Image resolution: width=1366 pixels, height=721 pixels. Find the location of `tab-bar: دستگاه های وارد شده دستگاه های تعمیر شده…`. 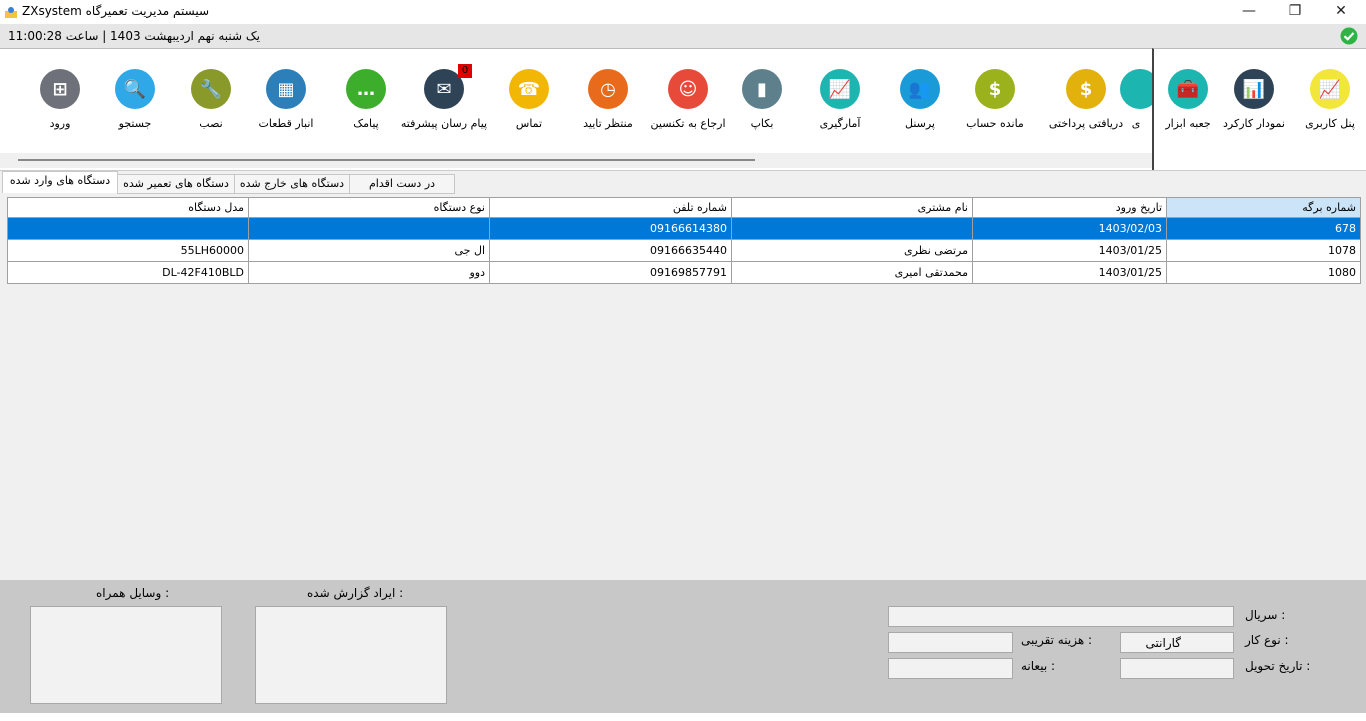

tab-bar: دستگاه های وارد شده دستگاه های تعمیر شده… is located at coordinates (683, 182).